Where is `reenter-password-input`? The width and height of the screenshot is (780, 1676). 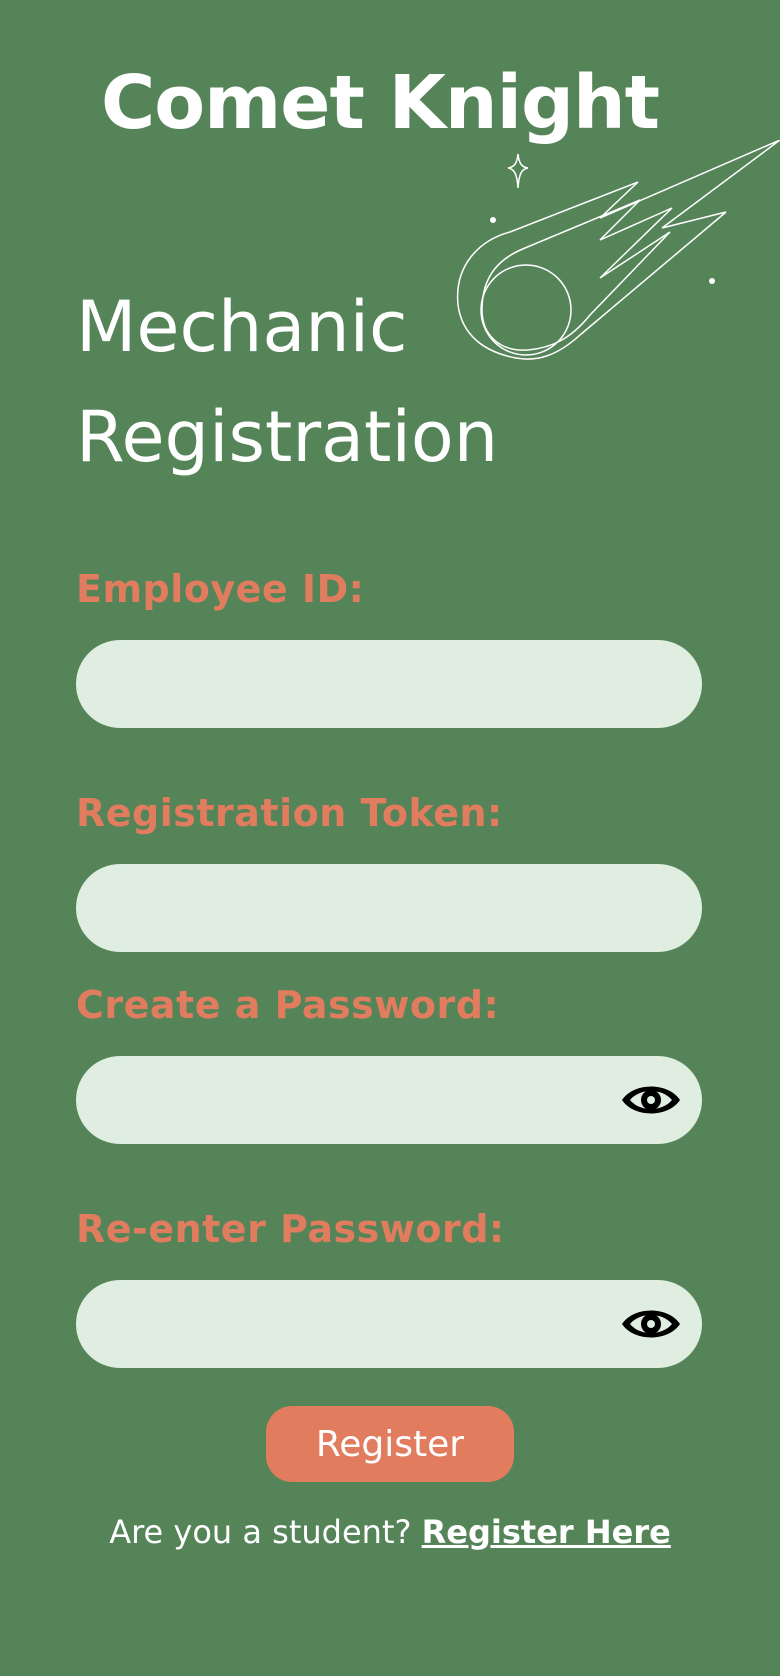 reenter-password-input is located at coordinates (364, 1325).